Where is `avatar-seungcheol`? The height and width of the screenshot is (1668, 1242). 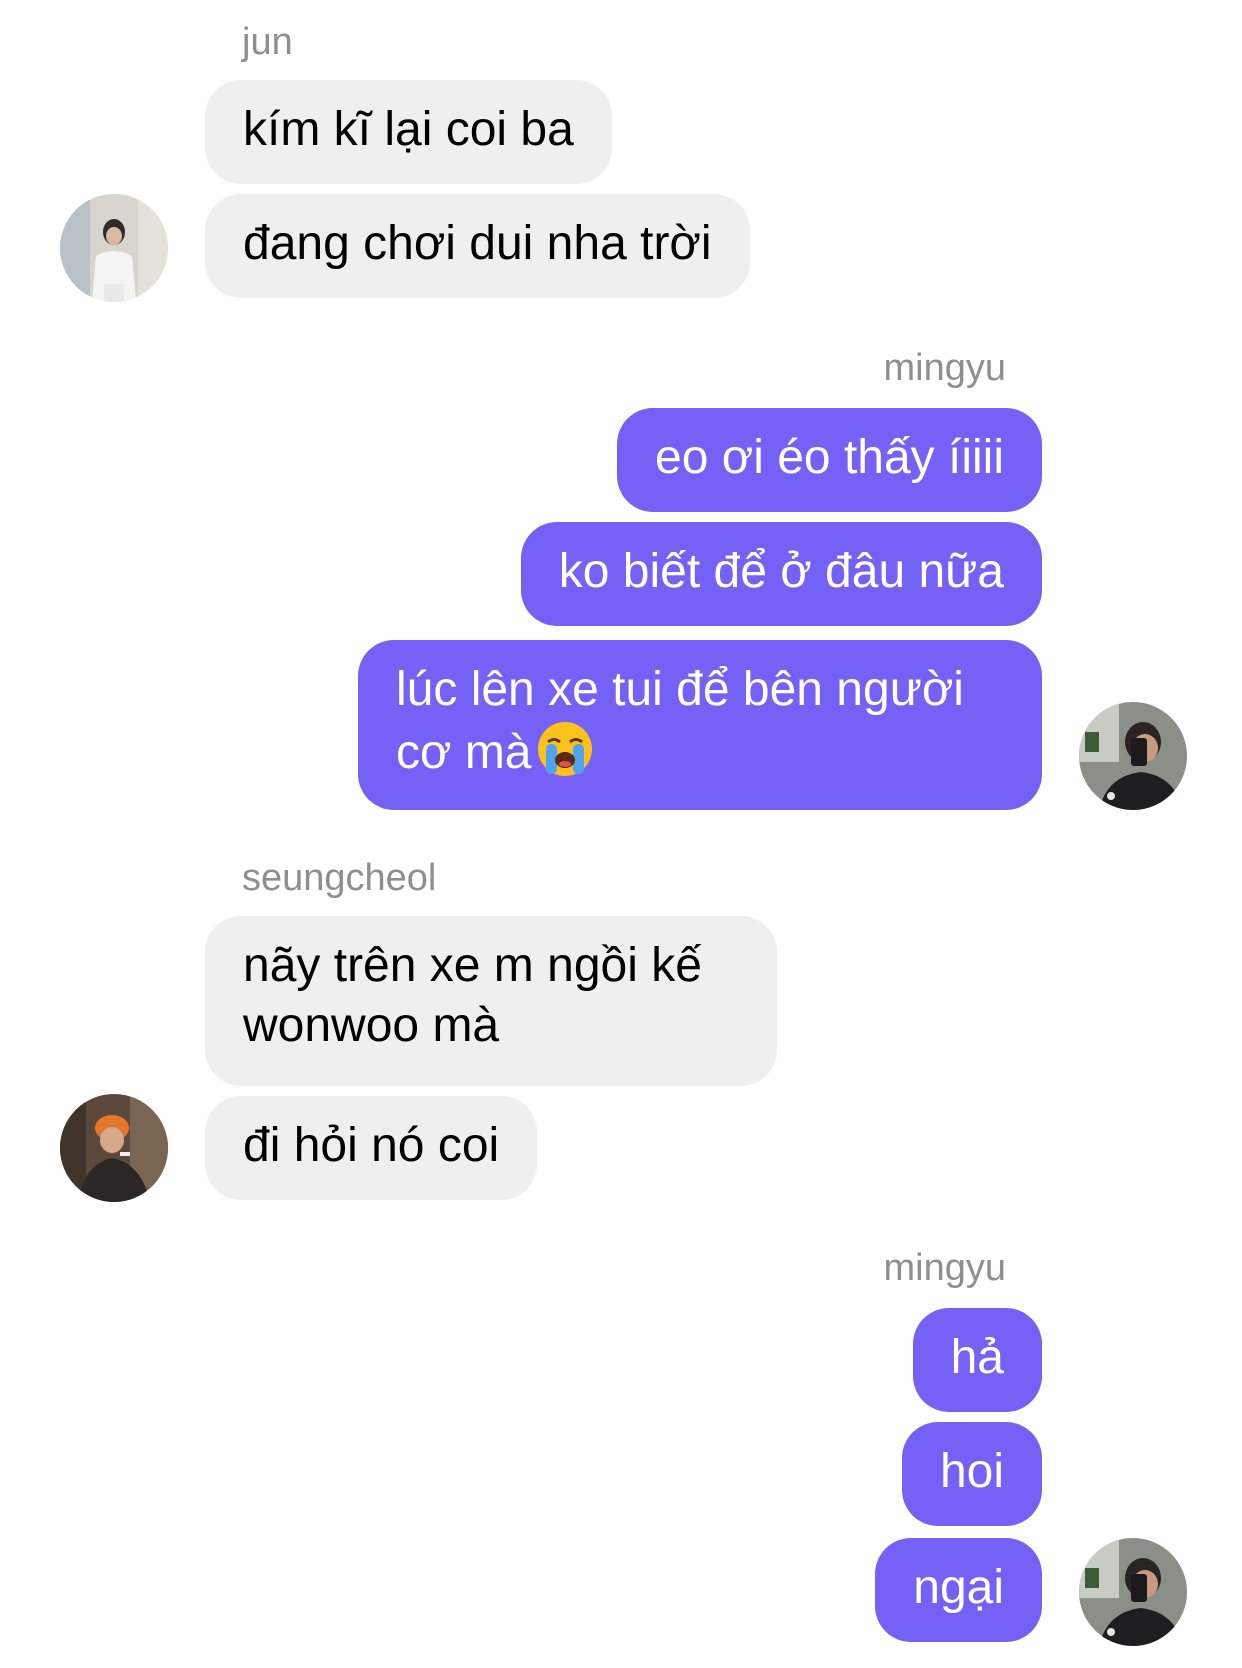 avatar-seungcheol is located at coordinates (114, 1148).